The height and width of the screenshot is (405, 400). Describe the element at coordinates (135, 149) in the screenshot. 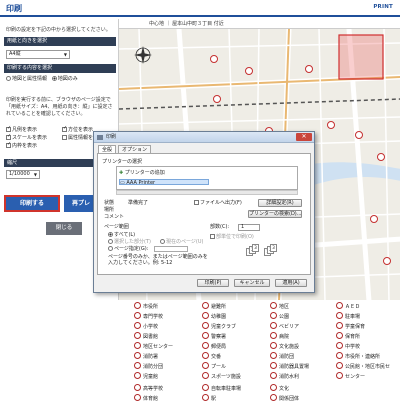

I see `tab-options: オプション` at that location.